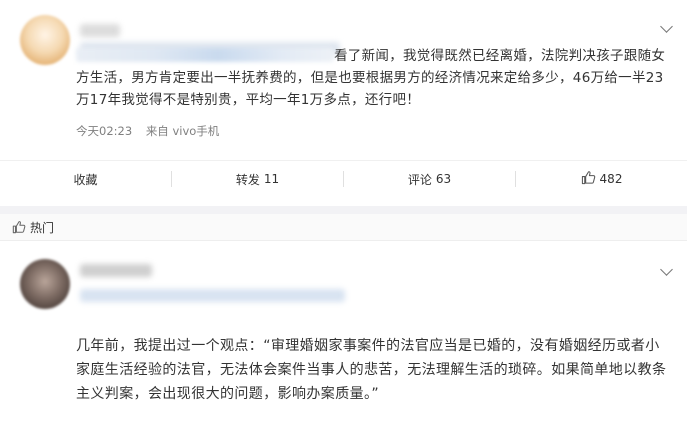 This screenshot has height=422, width=687. I want to click on hot-label: 热门, so click(42, 228).